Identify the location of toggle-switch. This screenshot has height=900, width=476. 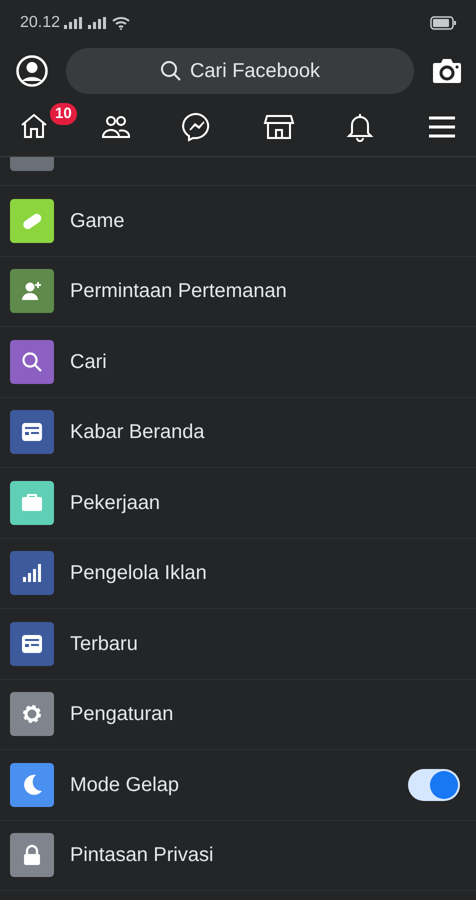
(434, 784).